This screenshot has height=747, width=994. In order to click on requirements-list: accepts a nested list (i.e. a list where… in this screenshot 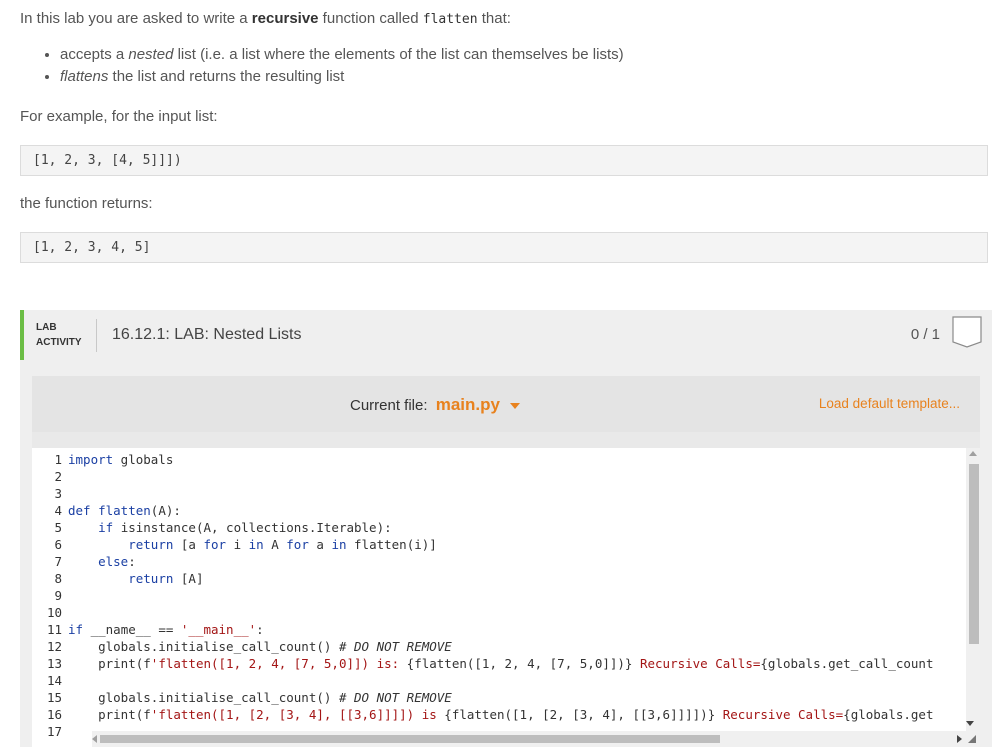, I will do `click(332, 68)`.